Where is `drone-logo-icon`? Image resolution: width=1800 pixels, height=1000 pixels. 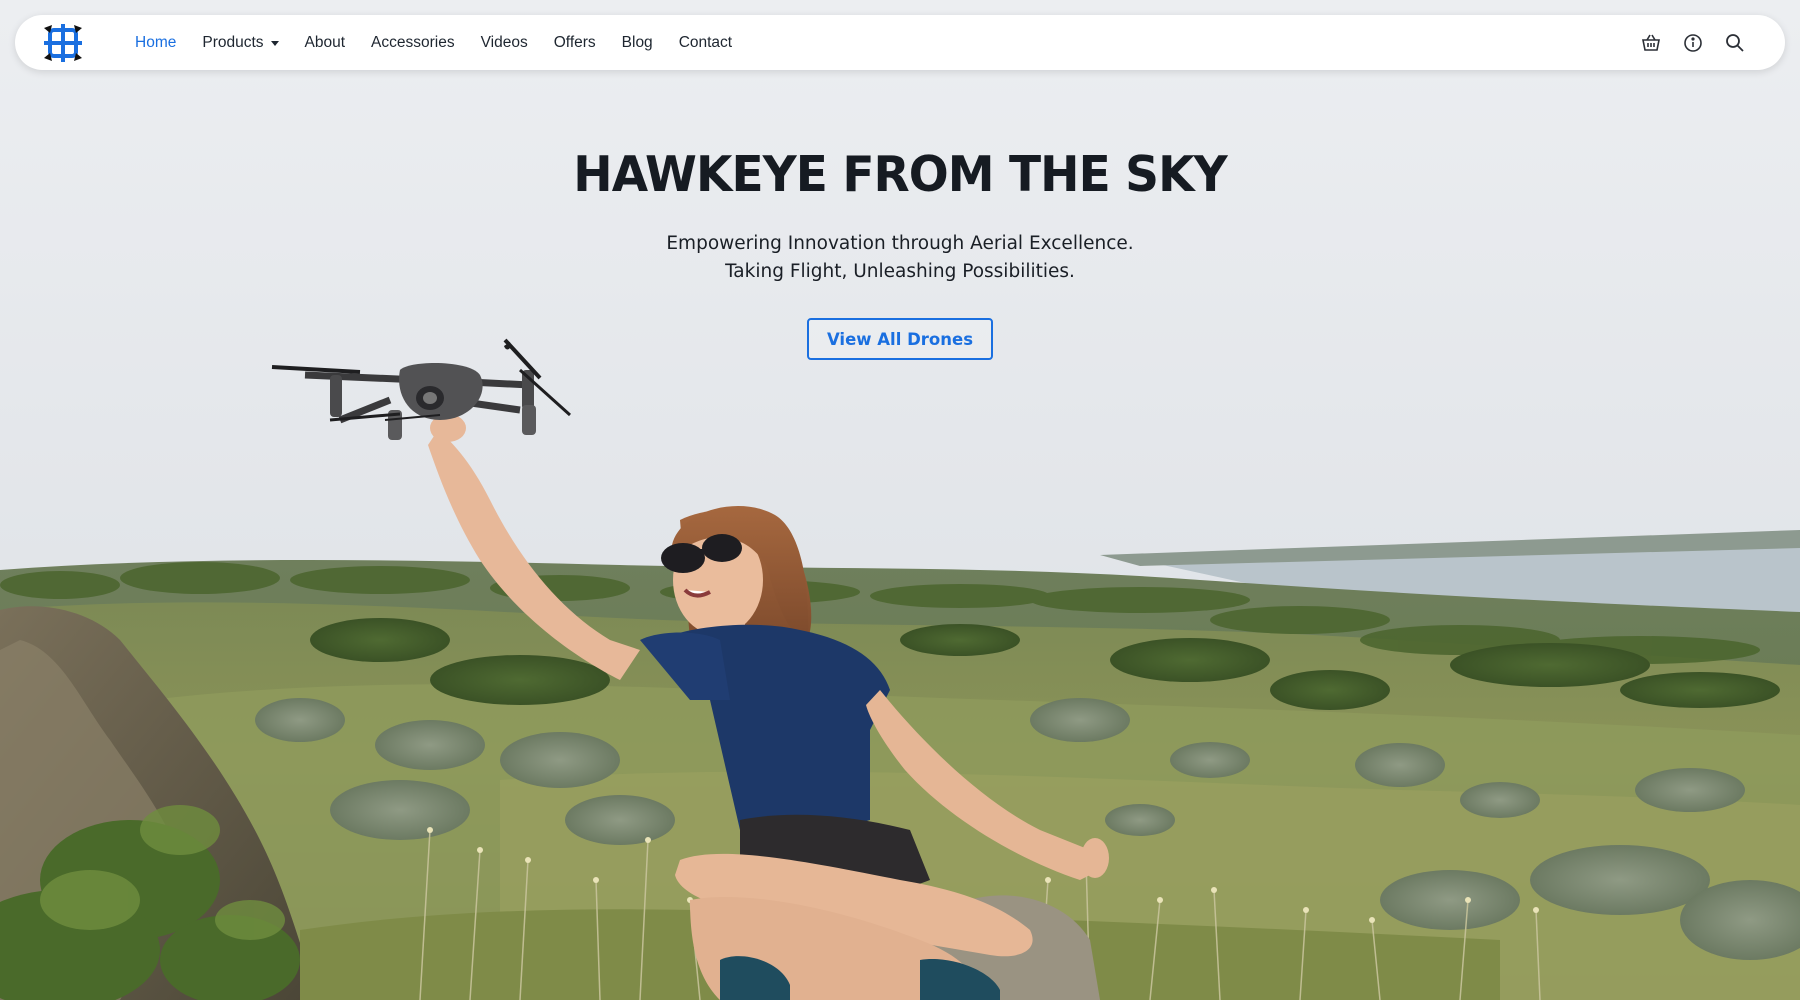
drone-logo-icon is located at coordinates (63, 43).